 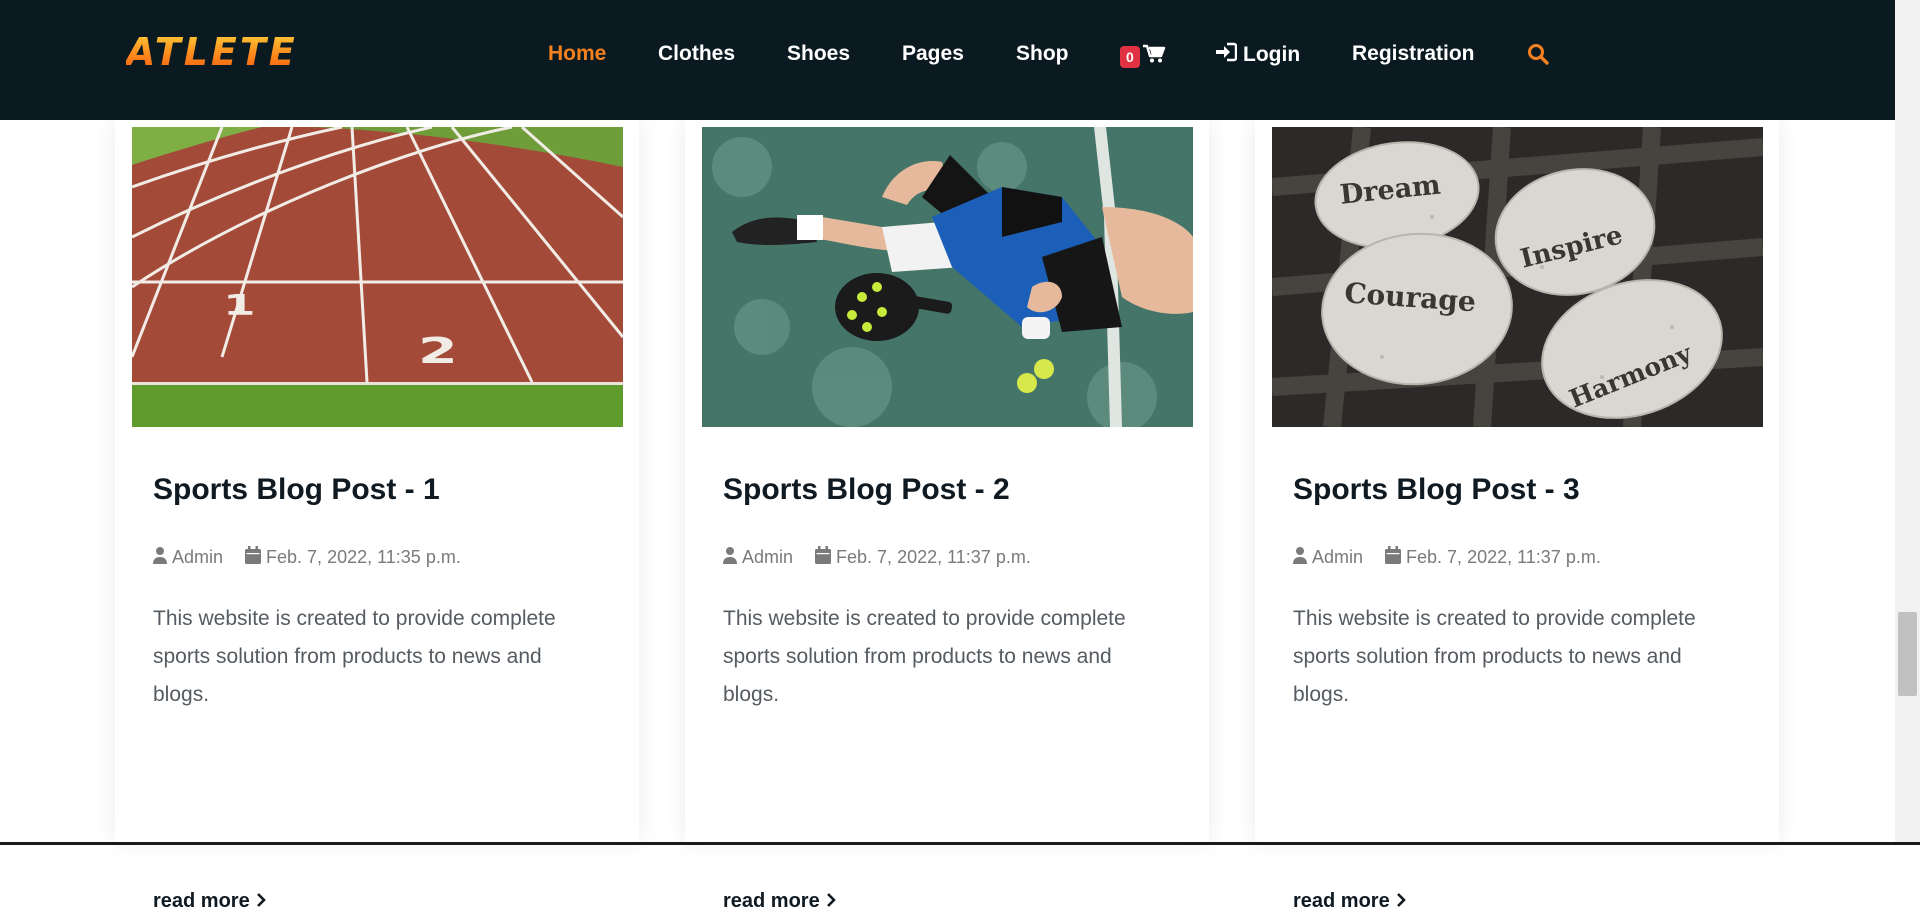 I want to click on blog-post-meta: Admin Feb. 7, 2022, 11:35 p.m., so click(x=307, y=557).